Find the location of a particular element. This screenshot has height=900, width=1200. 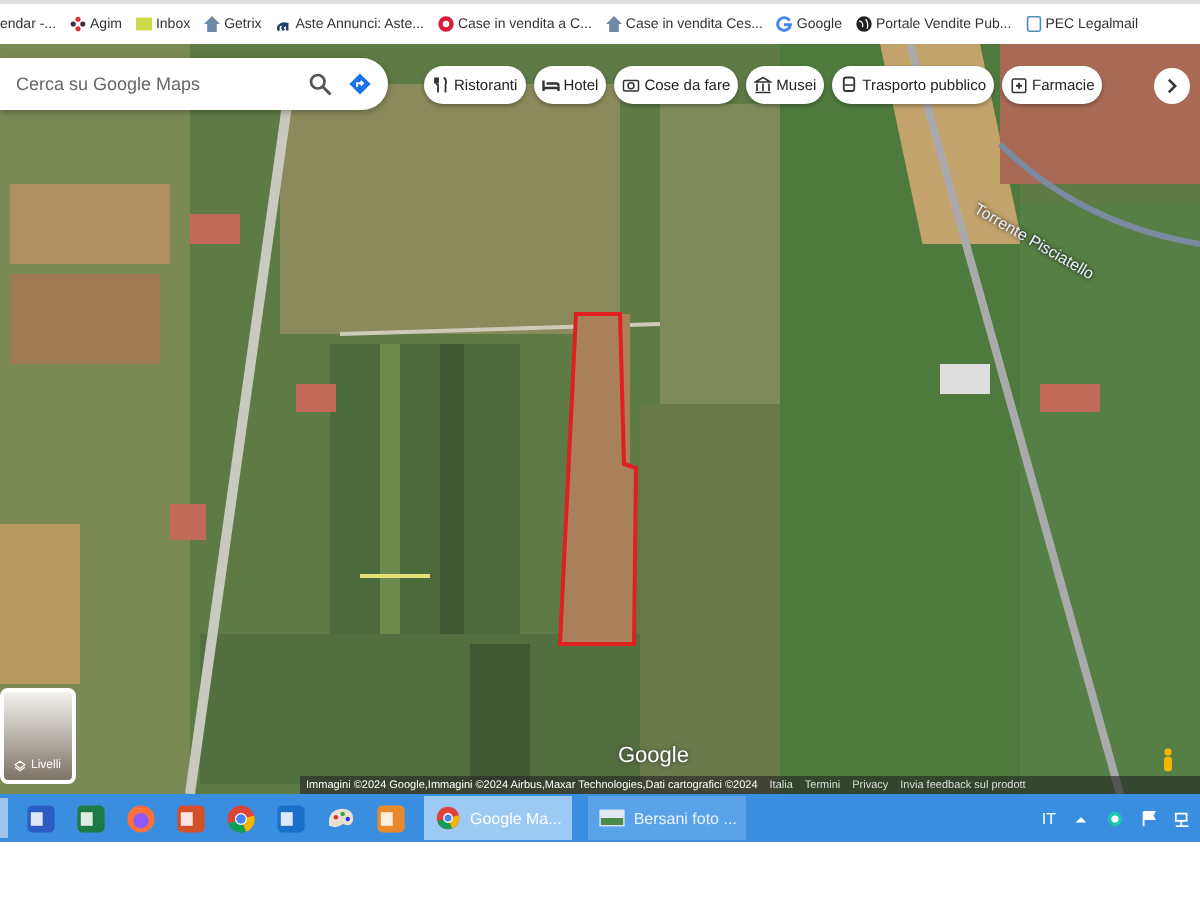

search-field: Cerca su Google Maps is located at coordinates (152, 84).